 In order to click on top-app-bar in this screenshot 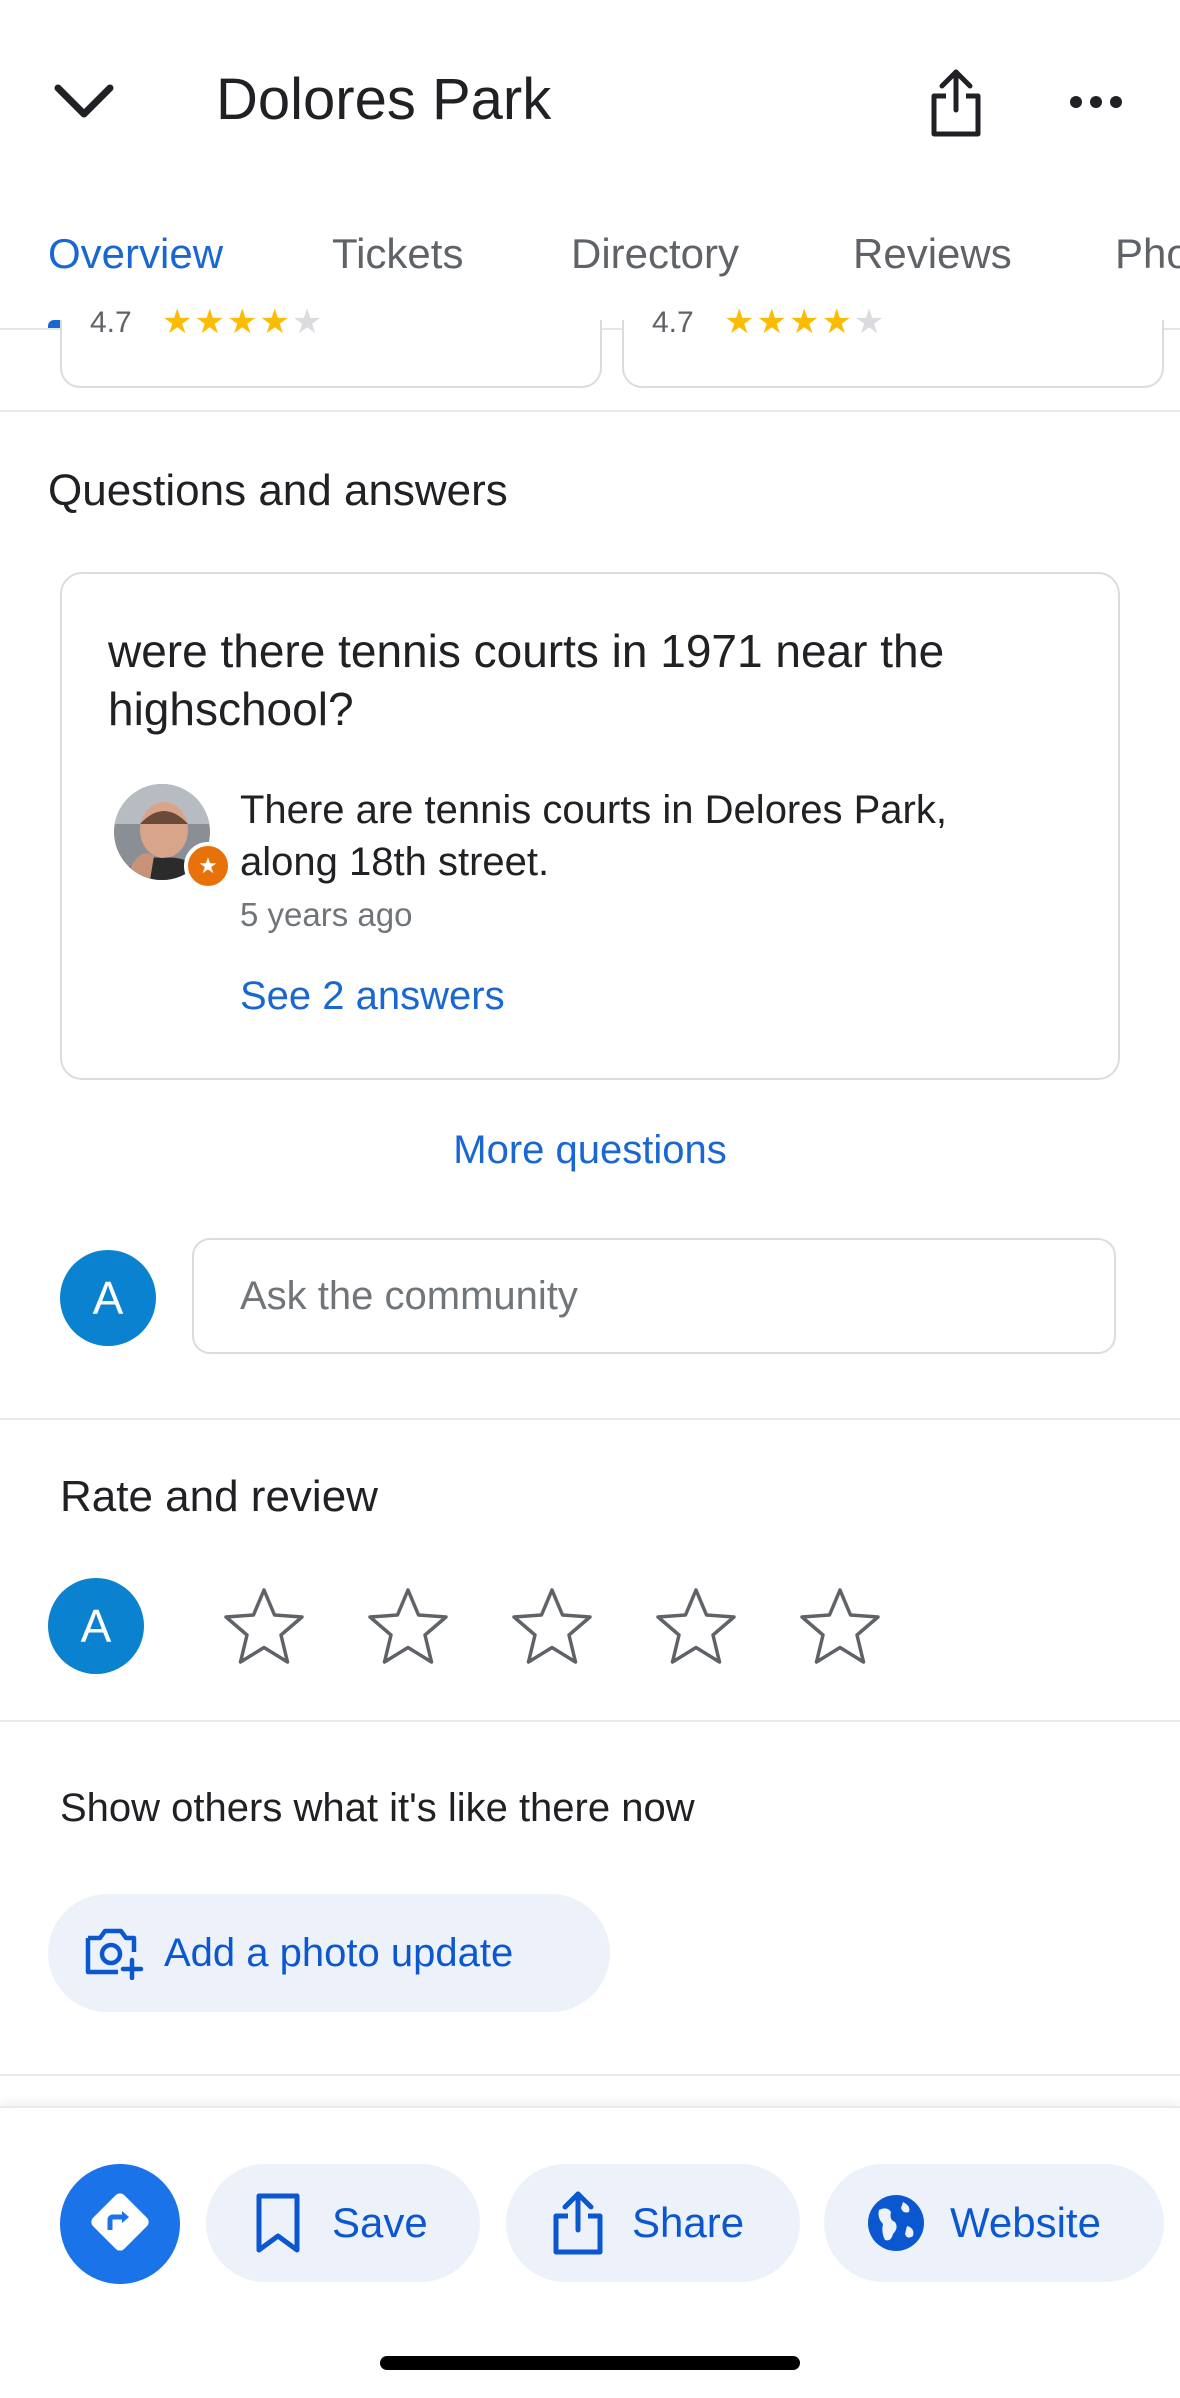, I will do `click(590, 100)`.